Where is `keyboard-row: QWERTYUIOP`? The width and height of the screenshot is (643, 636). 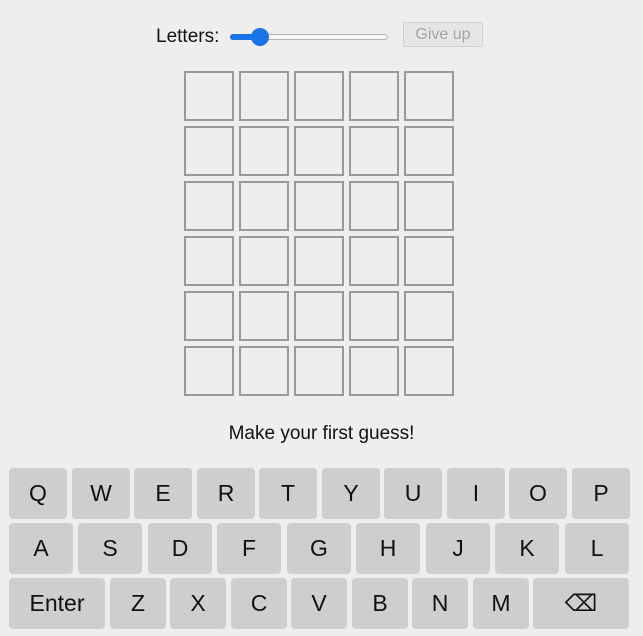 keyboard-row: QWERTYUIOP is located at coordinates (319, 493).